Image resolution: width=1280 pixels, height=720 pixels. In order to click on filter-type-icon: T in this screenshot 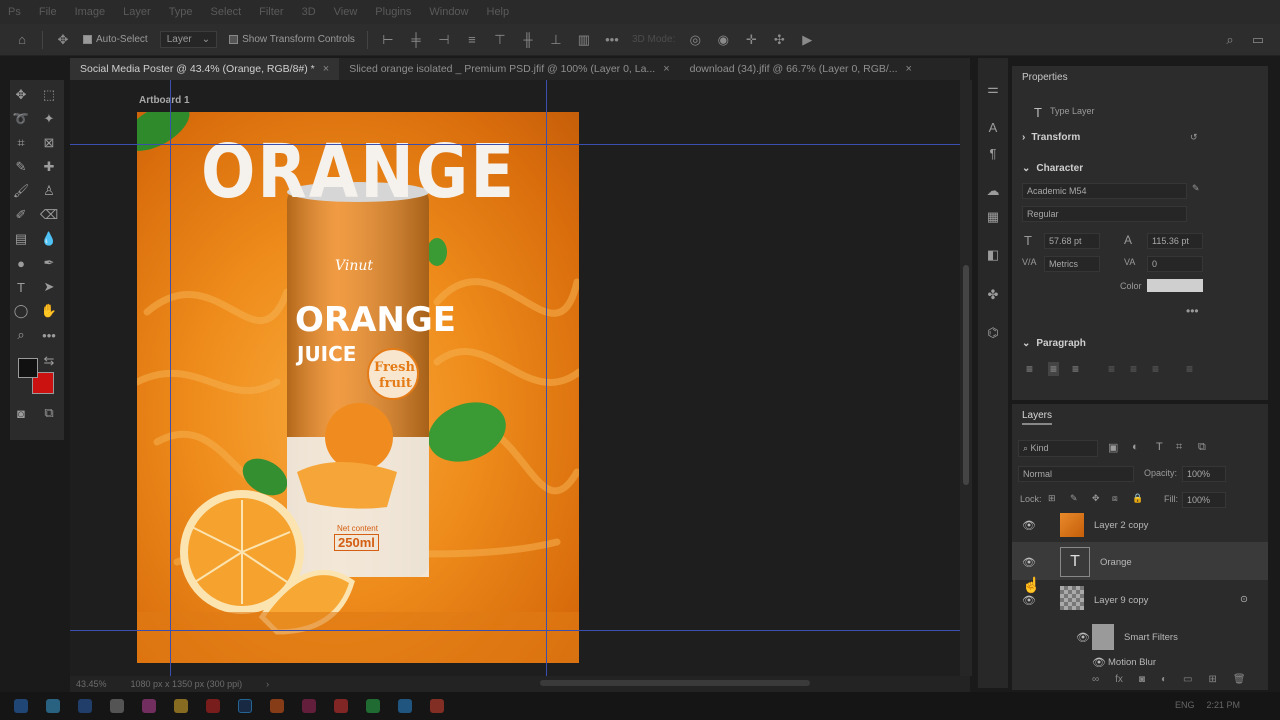, I will do `click(1159, 447)`.